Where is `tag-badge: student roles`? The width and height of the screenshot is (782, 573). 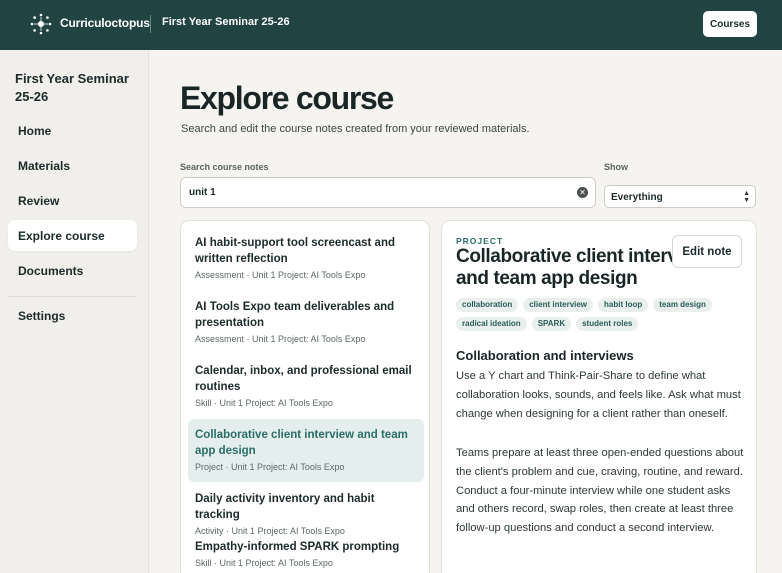 tag-badge: student roles is located at coordinates (607, 324).